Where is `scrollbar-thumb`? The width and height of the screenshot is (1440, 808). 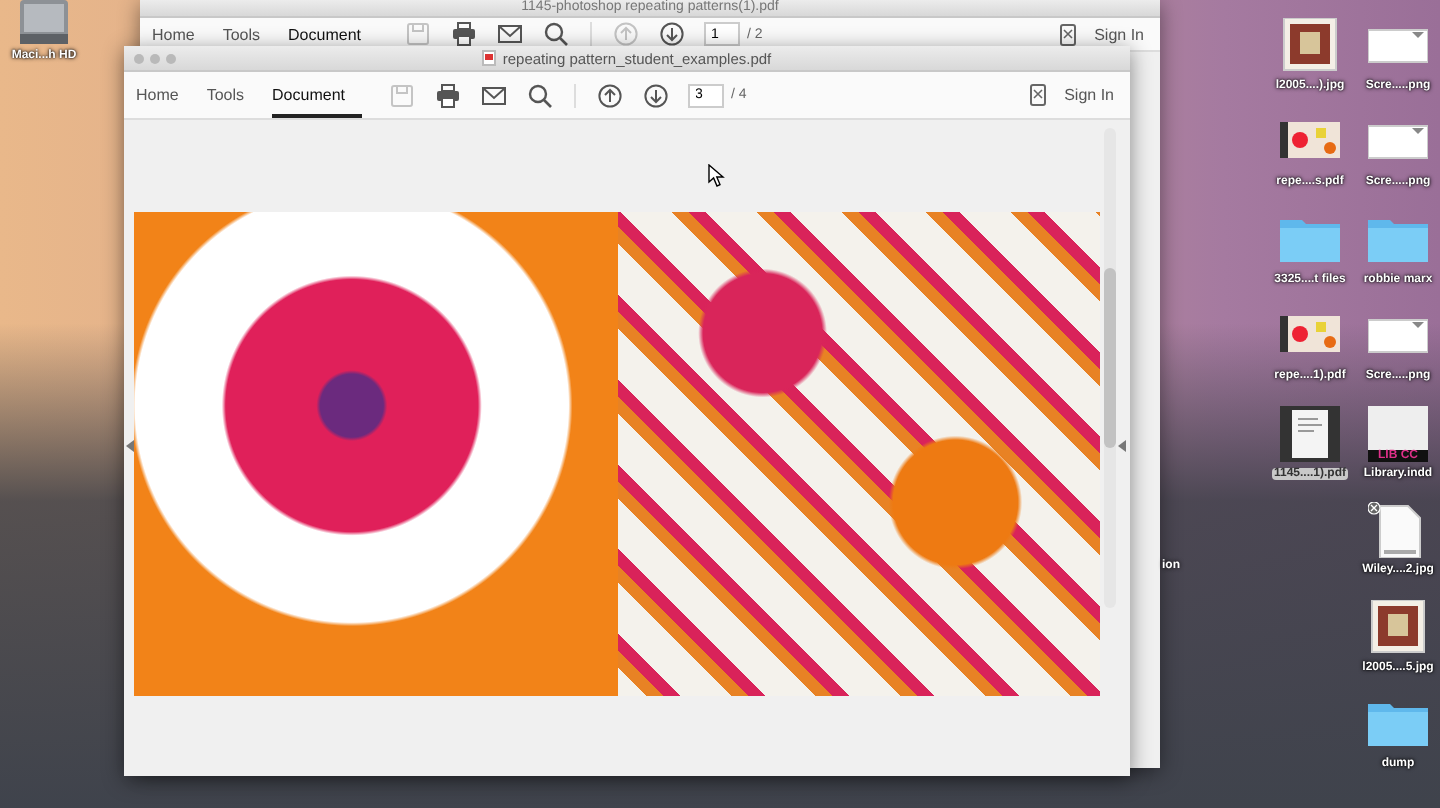
scrollbar-thumb is located at coordinates (1110, 358).